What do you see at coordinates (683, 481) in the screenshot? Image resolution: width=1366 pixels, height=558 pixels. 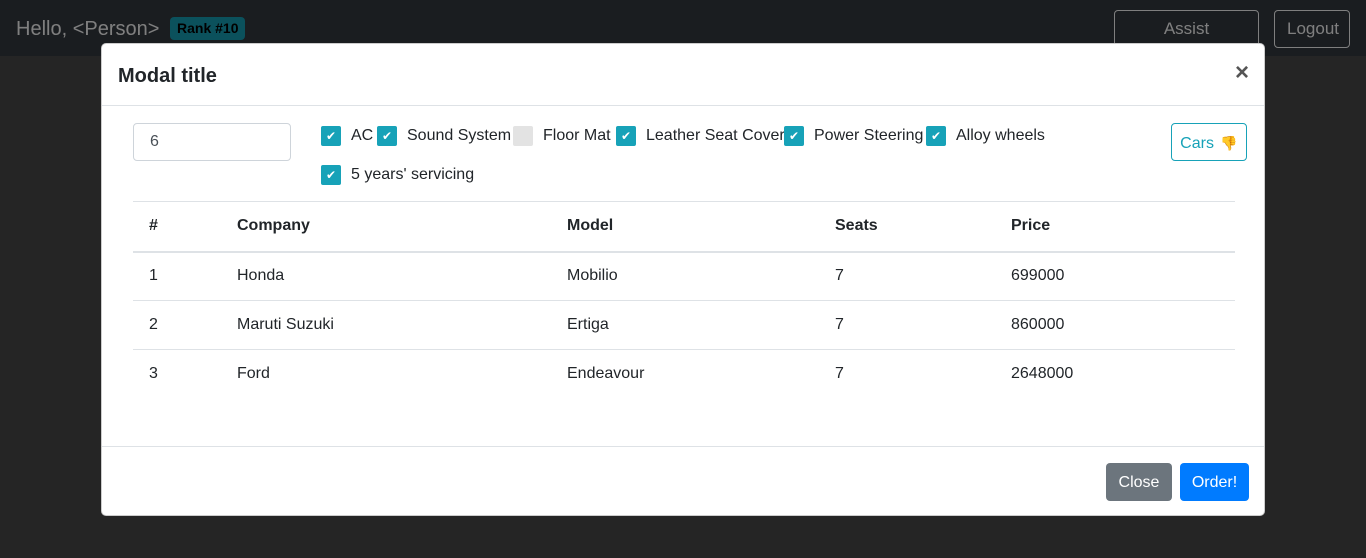 I see `modal-footer: Close Order!` at bounding box center [683, 481].